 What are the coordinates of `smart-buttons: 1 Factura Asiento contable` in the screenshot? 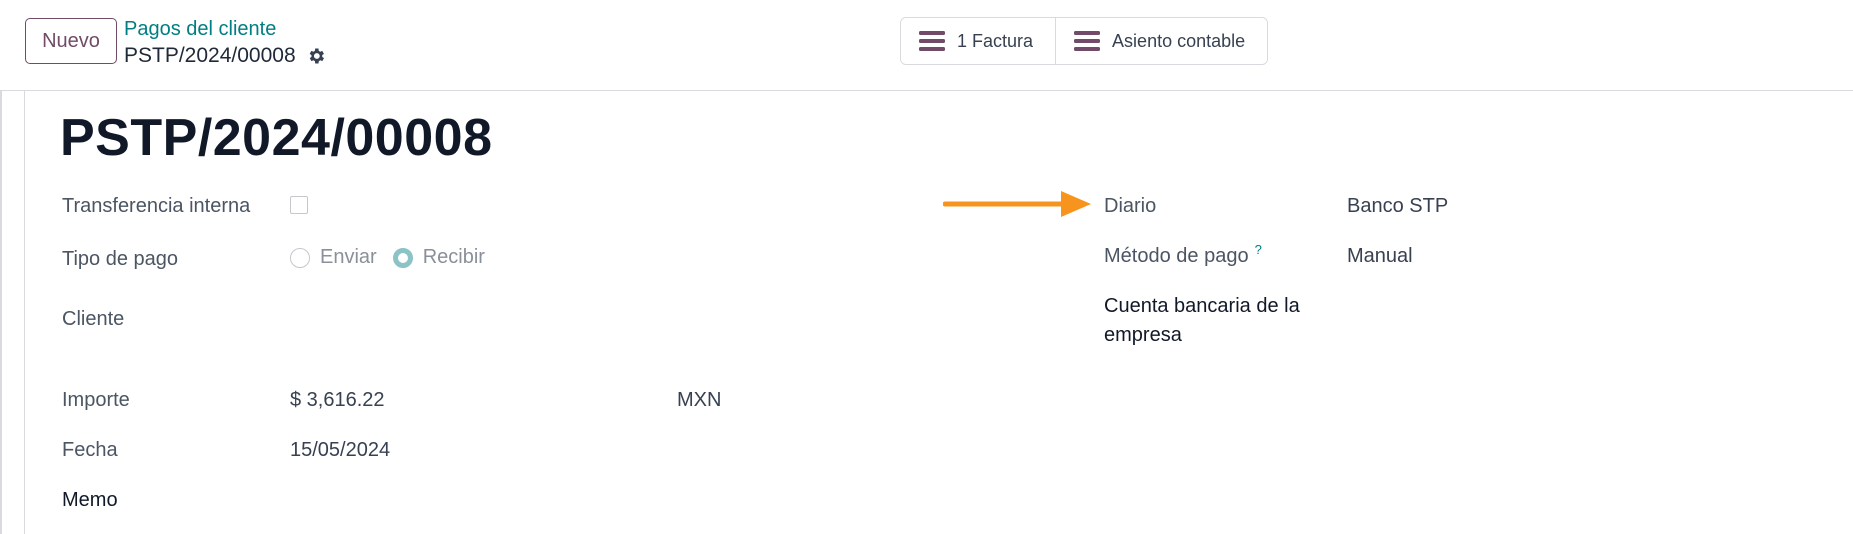 It's located at (1084, 41).